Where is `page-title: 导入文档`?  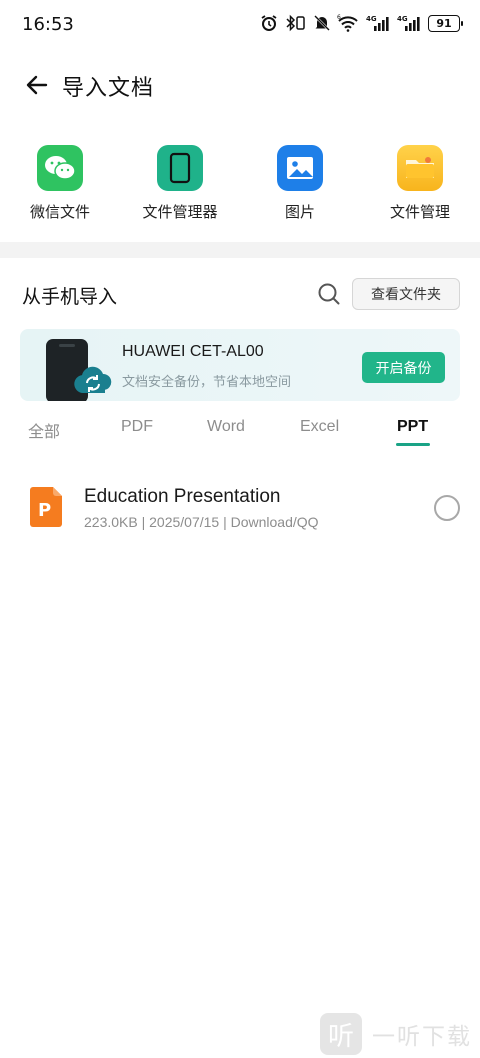 page-title: 导入文档 is located at coordinates (108, 88).